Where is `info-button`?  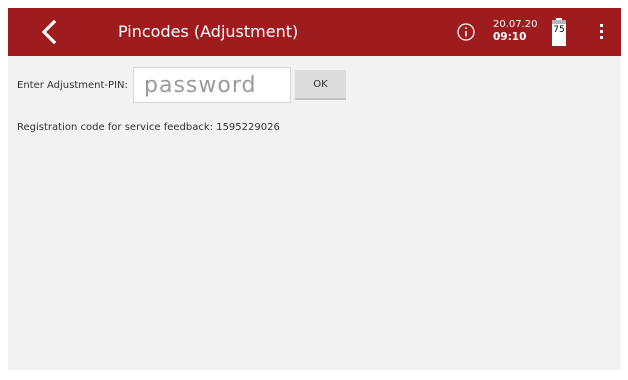 info-button is located at coordinates (466, 32).